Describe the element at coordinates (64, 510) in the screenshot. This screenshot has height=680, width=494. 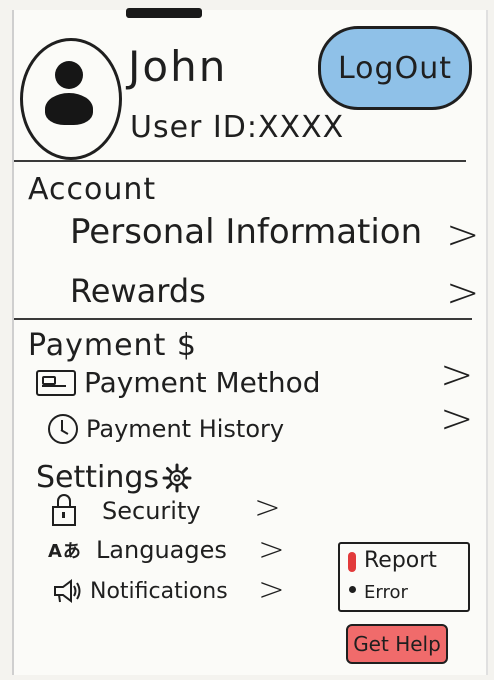
I see `lock-icon` at that location.